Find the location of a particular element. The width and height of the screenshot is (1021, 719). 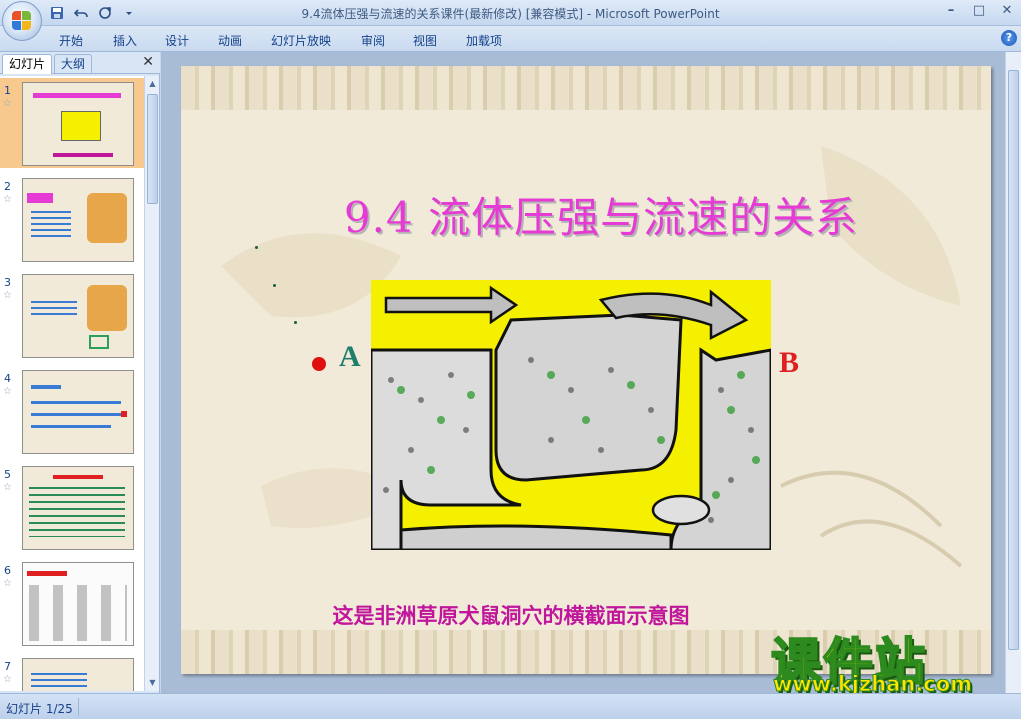

slide-number: 5 is located at coordinates (7, 474).